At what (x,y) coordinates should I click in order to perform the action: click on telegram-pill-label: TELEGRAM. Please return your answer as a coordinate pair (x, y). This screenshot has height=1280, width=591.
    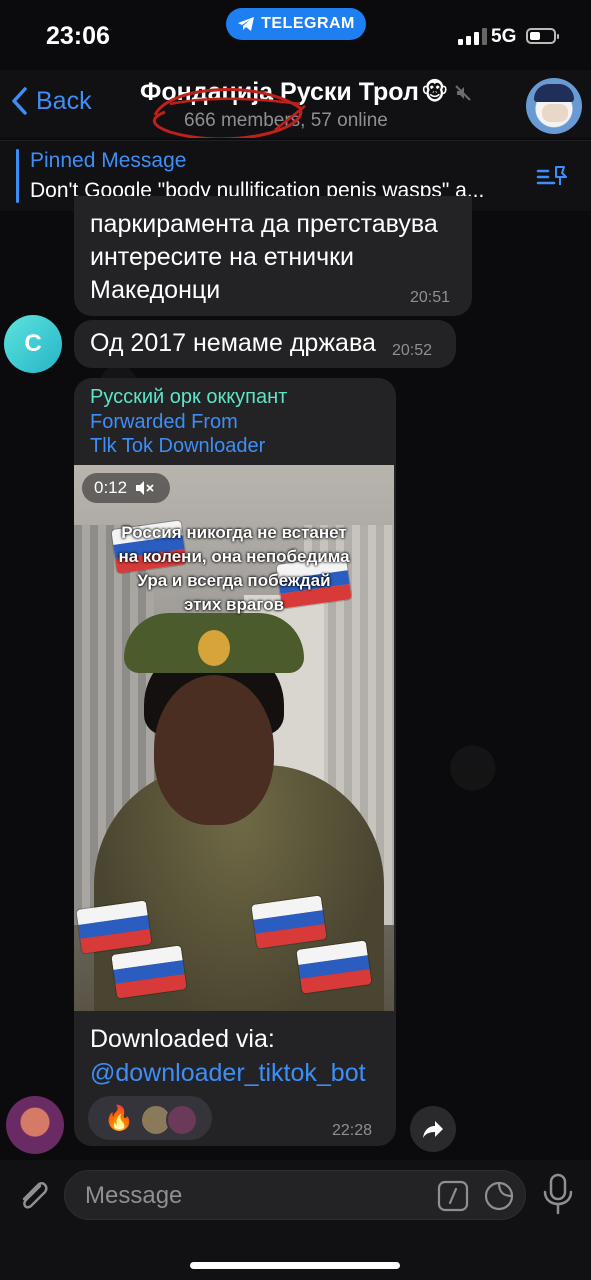
    Looking at the image, I should click on (308, 23).